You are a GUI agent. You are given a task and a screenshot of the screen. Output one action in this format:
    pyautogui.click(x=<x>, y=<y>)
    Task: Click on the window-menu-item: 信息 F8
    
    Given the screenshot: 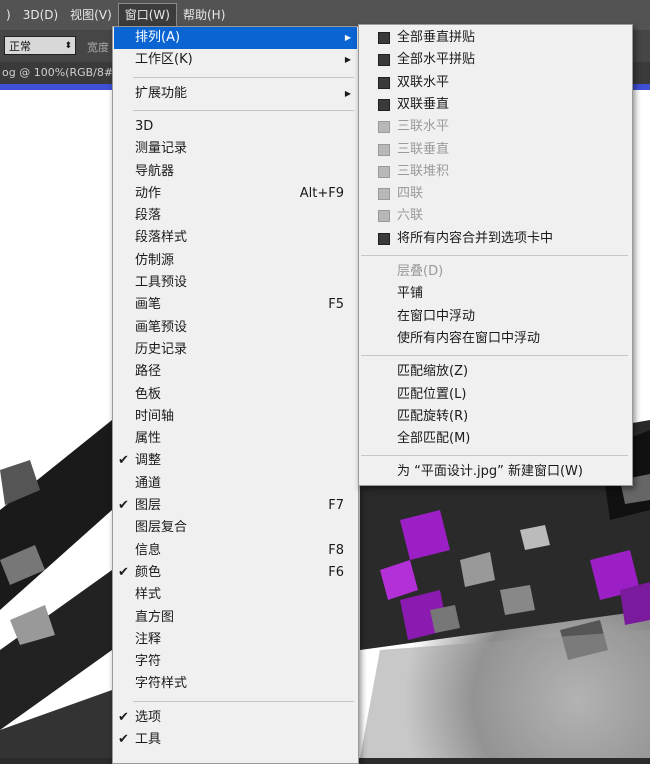 What is the action you would take?
    pyautogui.click(x=235, y=551)
    